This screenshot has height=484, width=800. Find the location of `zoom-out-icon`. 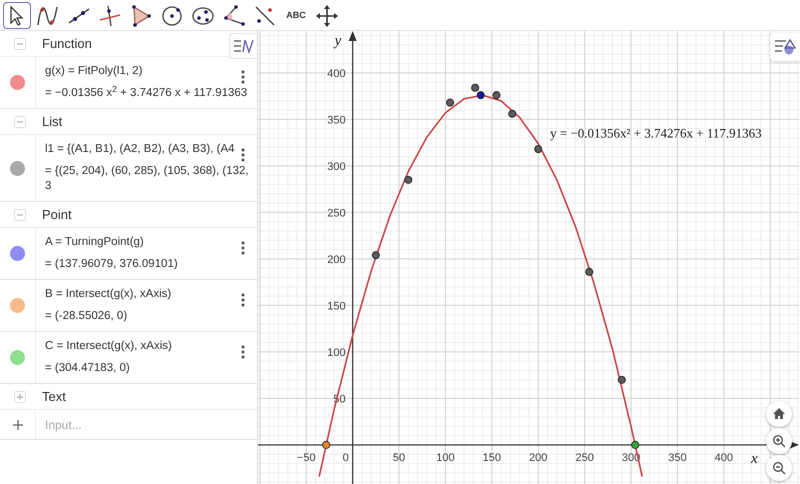

zoom-out-icon is located at coordinates (779, 468).